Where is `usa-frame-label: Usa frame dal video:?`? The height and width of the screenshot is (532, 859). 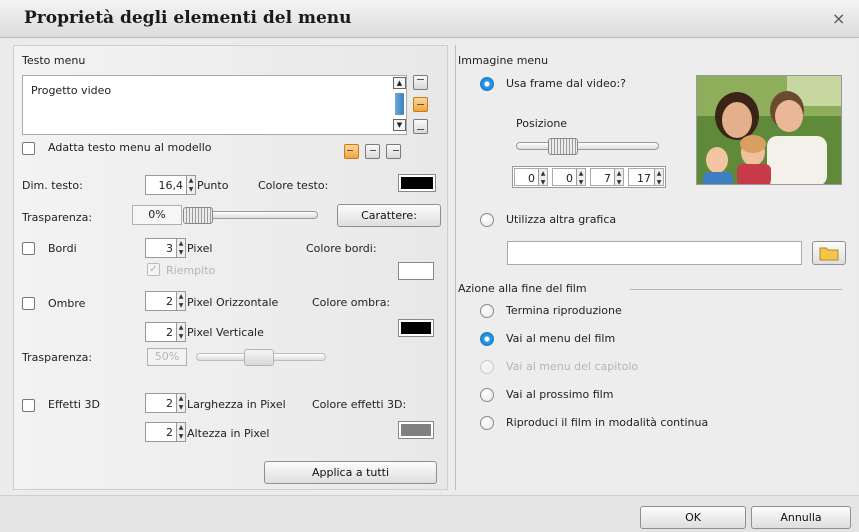
usa-frame-label: Usa frame dal video:? is located at coordinates (566, 83).